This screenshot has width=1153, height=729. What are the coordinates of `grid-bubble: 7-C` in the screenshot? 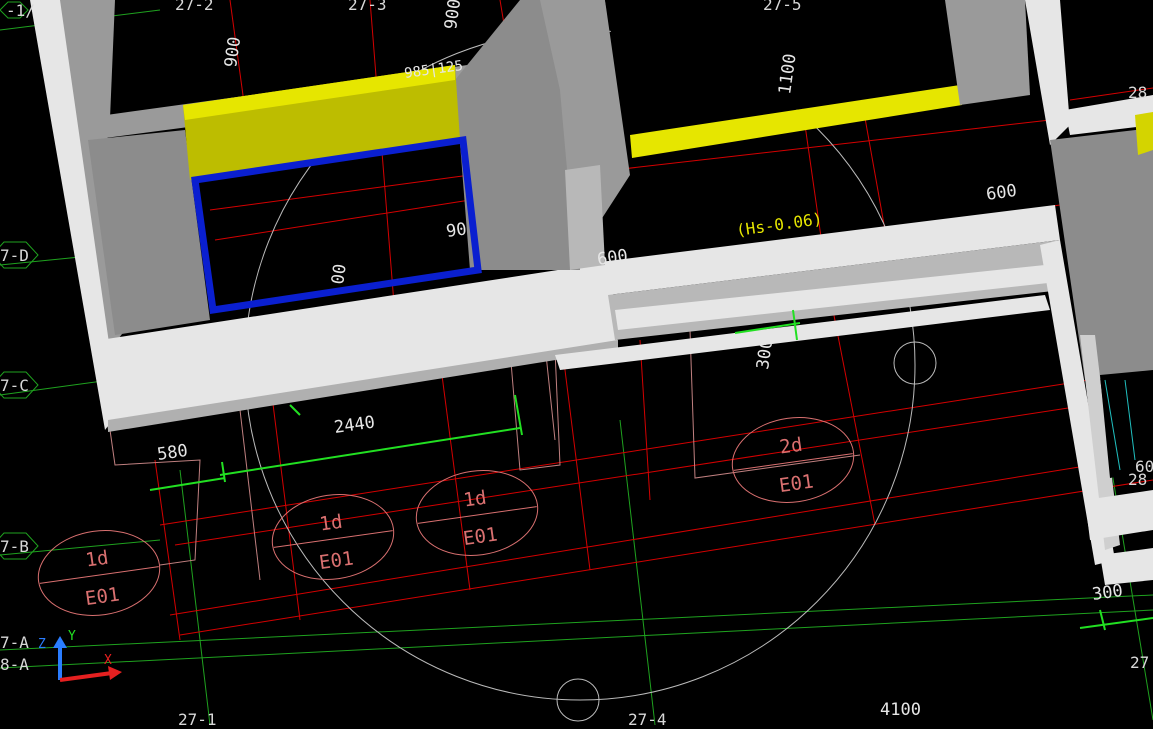 It's located at (19, 385).